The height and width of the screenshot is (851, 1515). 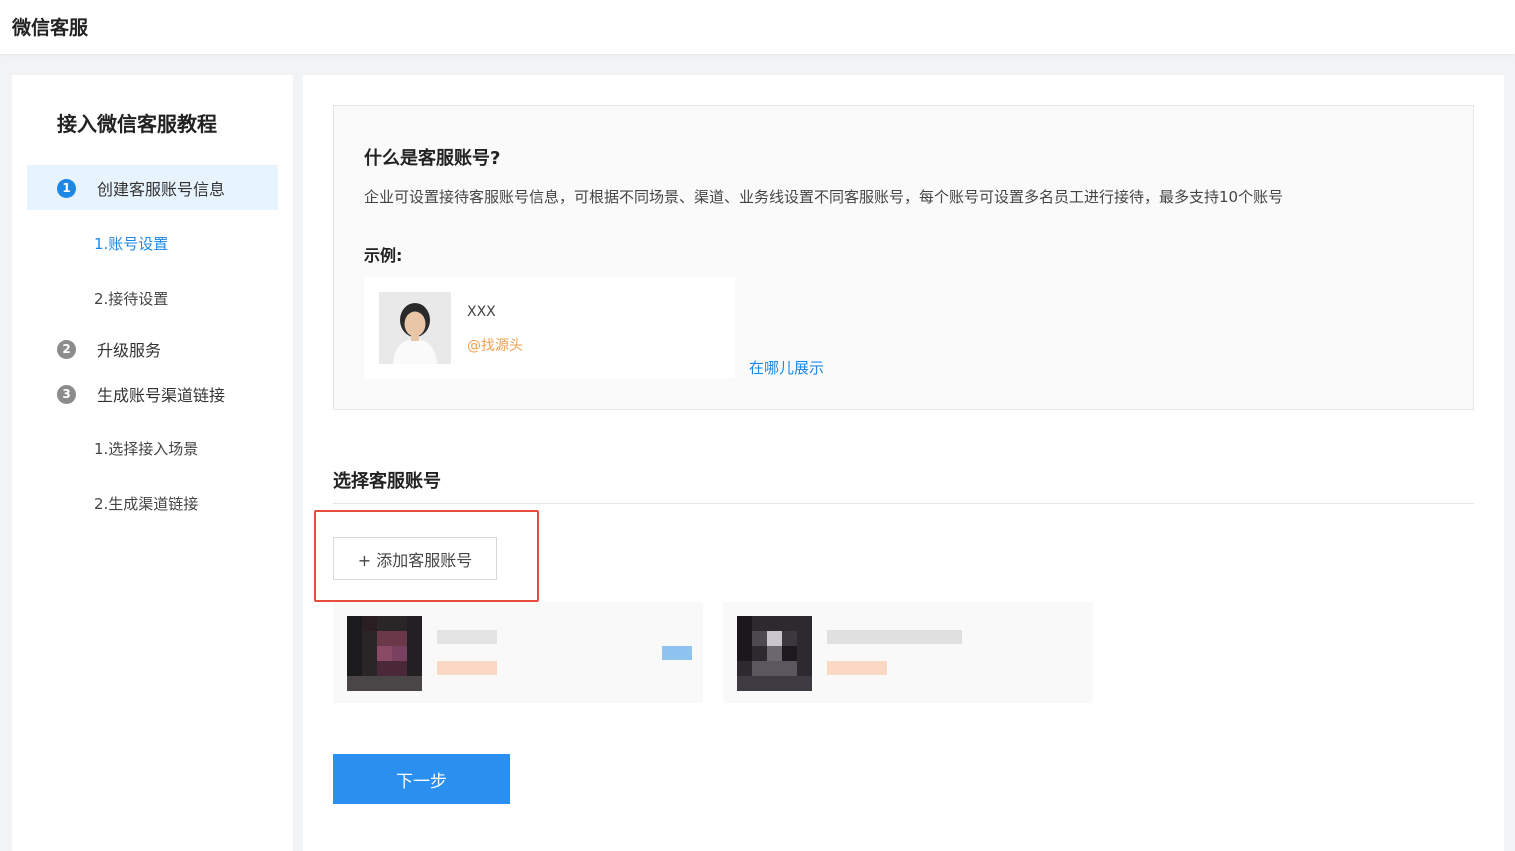 I want to click on step-upgrade-service: 2 升级服务, so click(x=109, y=349).